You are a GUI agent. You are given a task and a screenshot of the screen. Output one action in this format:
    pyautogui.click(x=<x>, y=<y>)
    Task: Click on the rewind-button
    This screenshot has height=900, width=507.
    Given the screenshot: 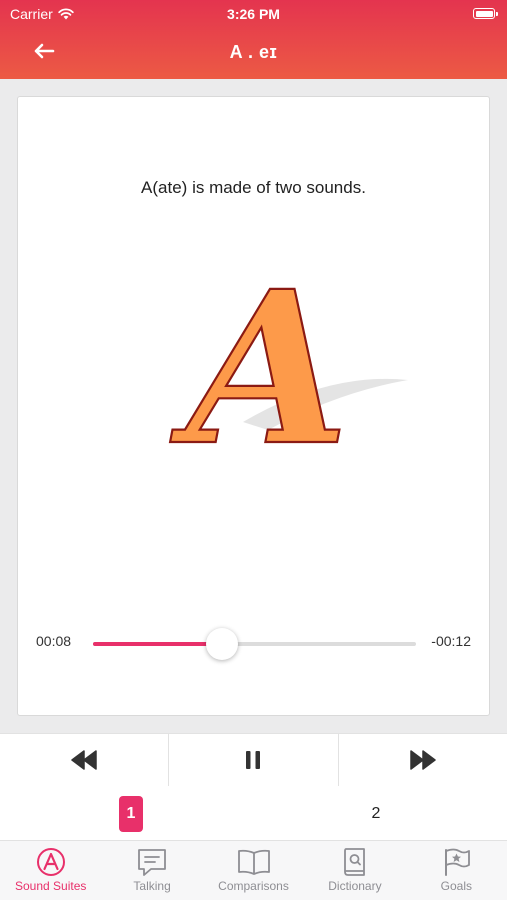 What is the action you would take?
    pyautogui.click(x=84, y=760)
    